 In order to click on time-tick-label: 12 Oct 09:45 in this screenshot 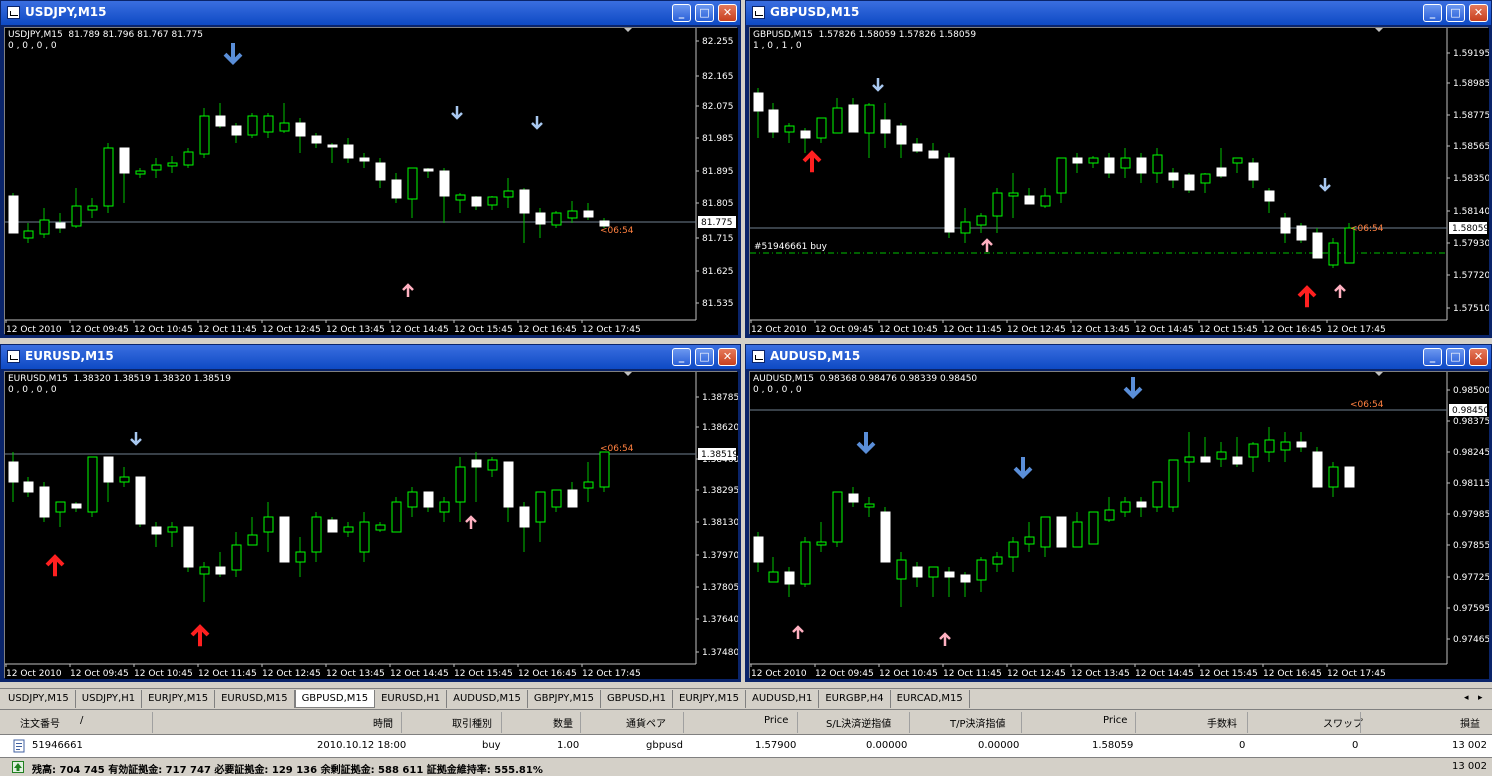, I will do `click(99, 330)`.